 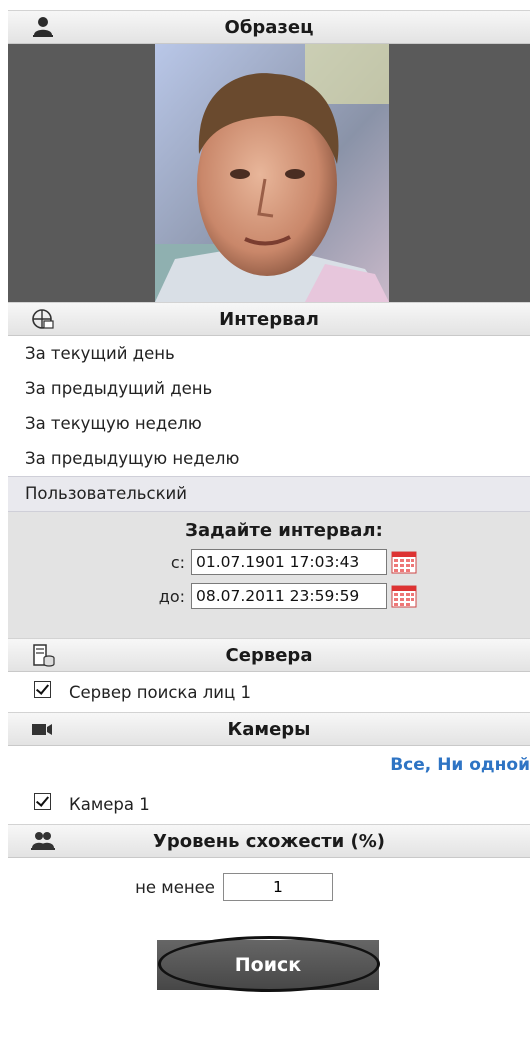 I want to click on server-label: Сервер поиска лиц 1, so click(x=160, y=692).